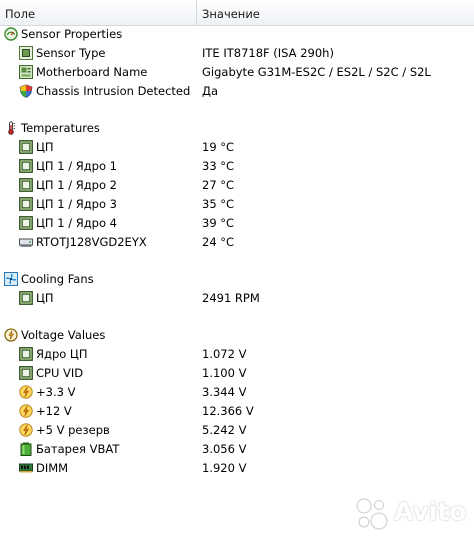 The image size is (474, 540). Describe the element at coordinates (60, 128) in the screenshot. I see `group-title: Temperatures` at that location.